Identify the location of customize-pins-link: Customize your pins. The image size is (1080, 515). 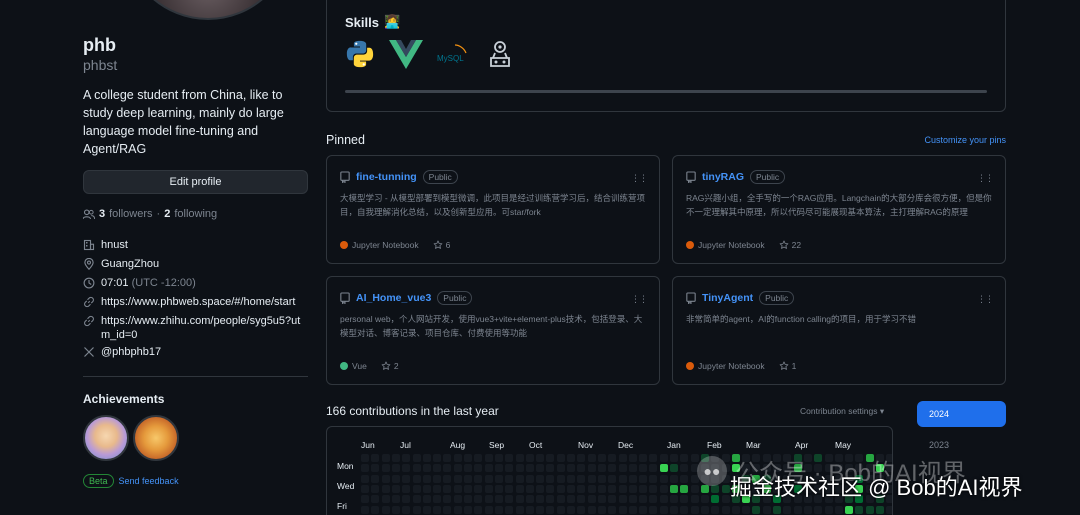
(965, 140).